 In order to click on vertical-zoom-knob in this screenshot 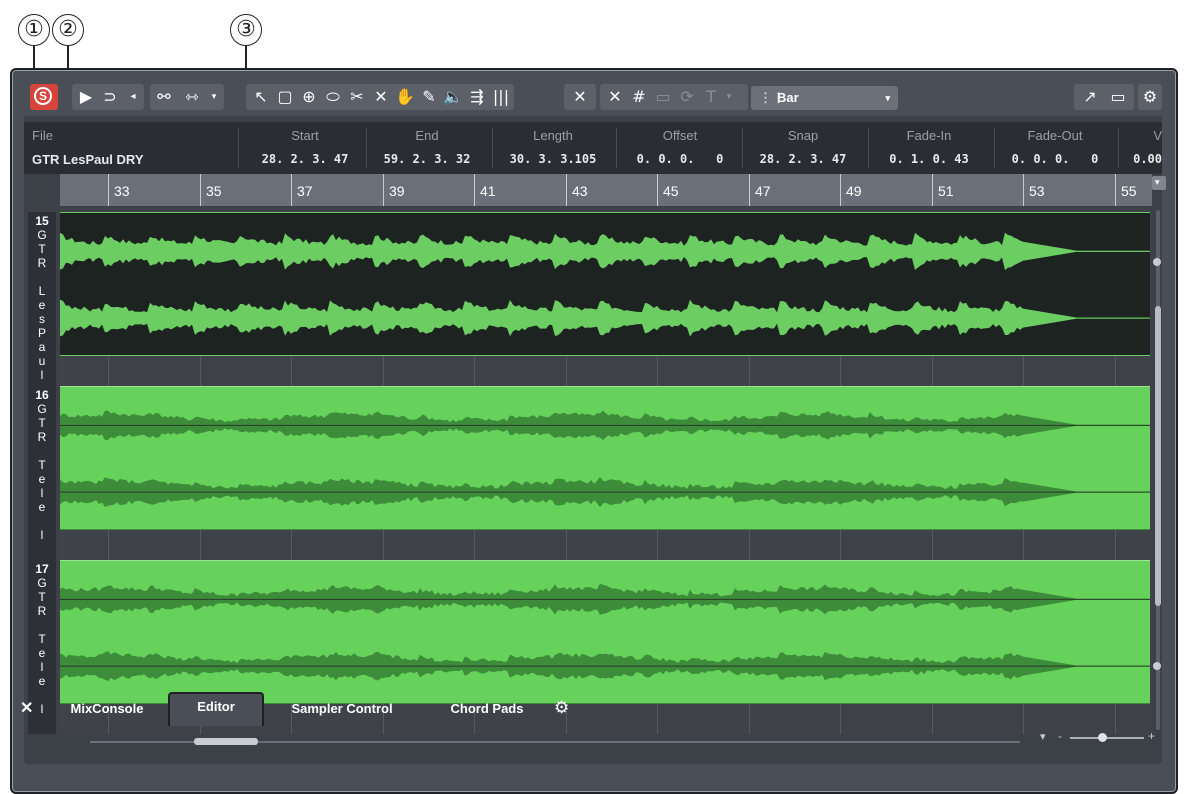, I will do `click(1157, 262)`.